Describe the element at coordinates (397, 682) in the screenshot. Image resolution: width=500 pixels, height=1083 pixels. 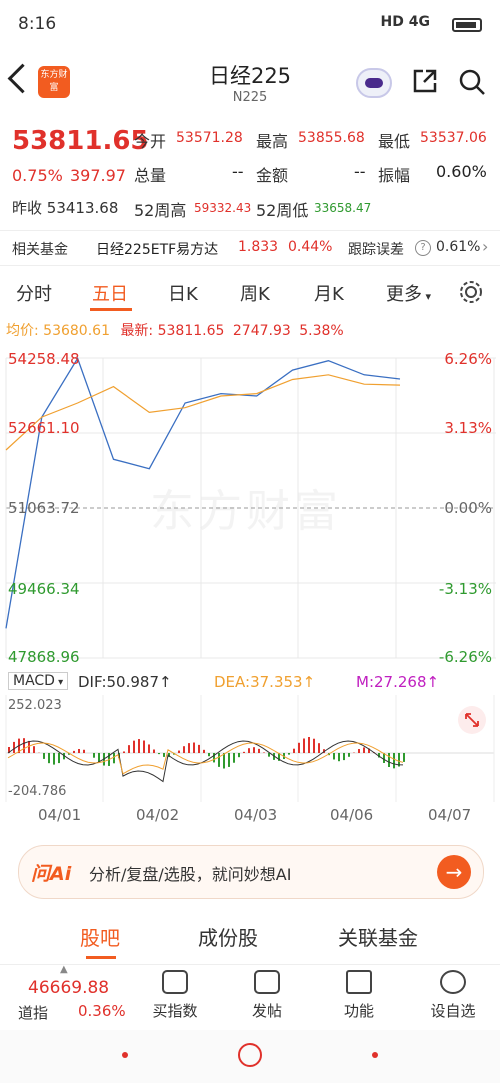
I see `m-readout: M:27.268↑` at that location.